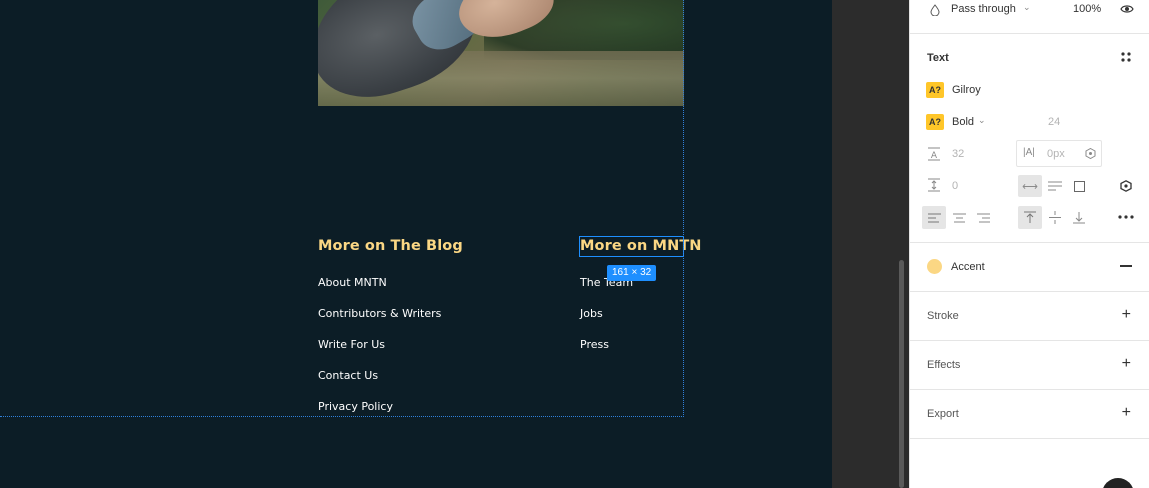  I want to click on fixed-size-icon, so click(1079, 186).